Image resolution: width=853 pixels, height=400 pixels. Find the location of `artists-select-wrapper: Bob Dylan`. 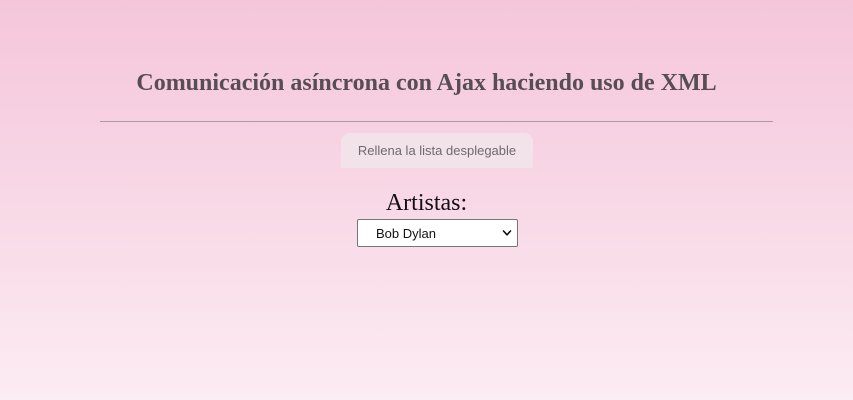

artists-select-wrapper: Bob Dylan is located at coordinates (437, 233).